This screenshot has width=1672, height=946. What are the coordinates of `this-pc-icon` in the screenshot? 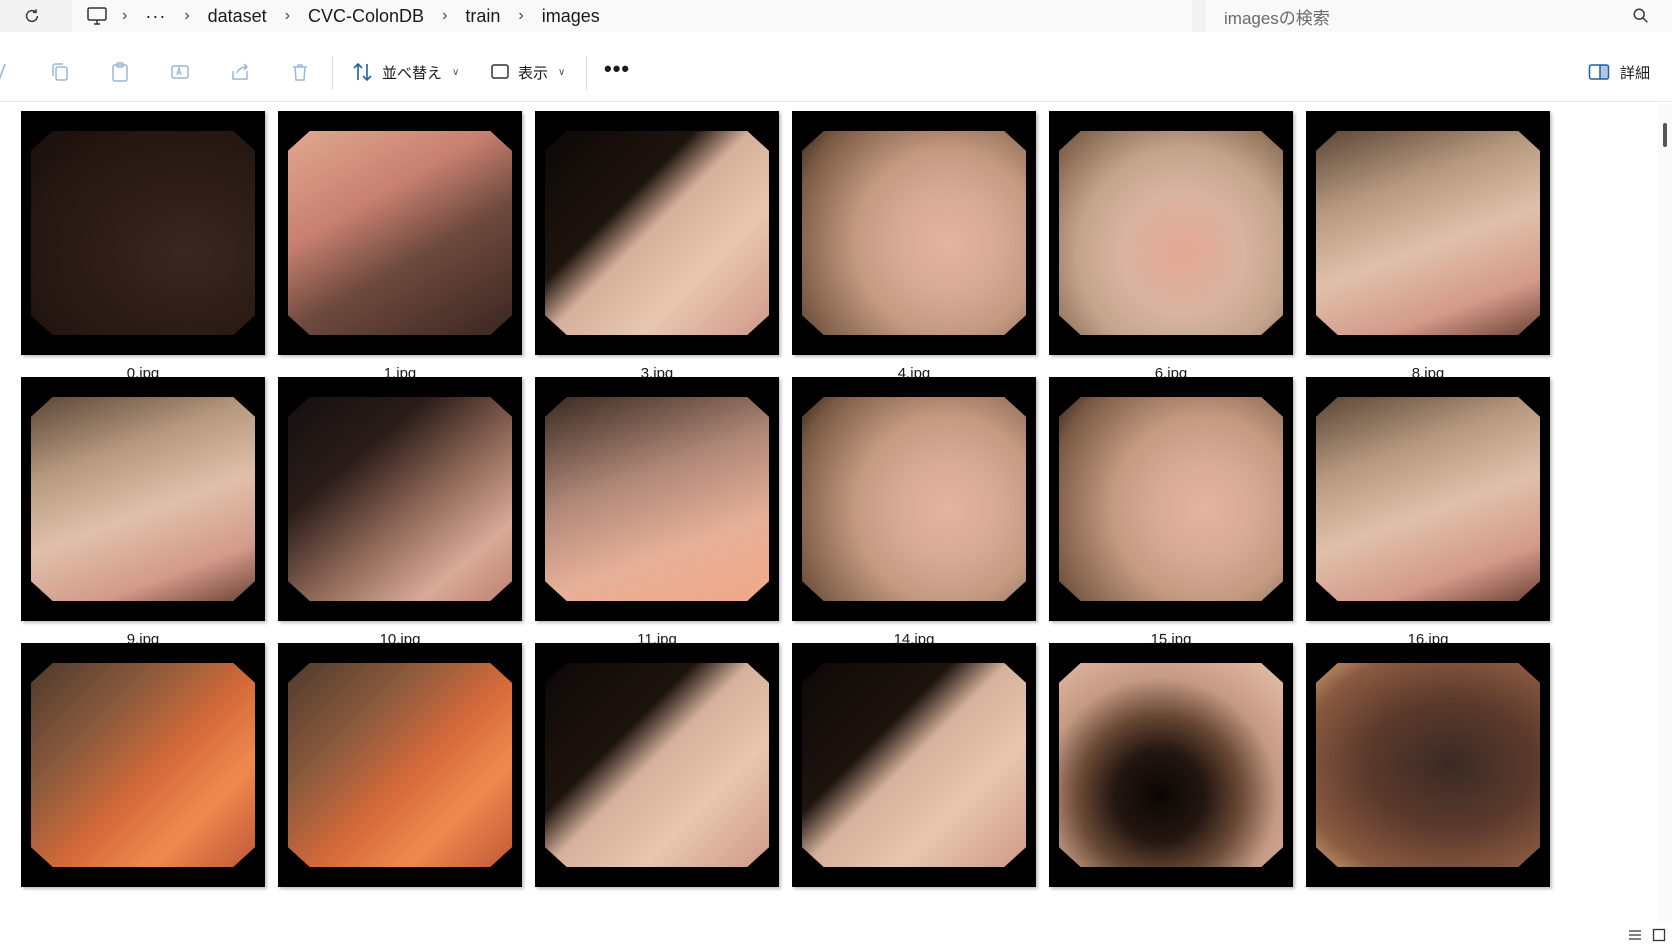 It's located at (97, 16).